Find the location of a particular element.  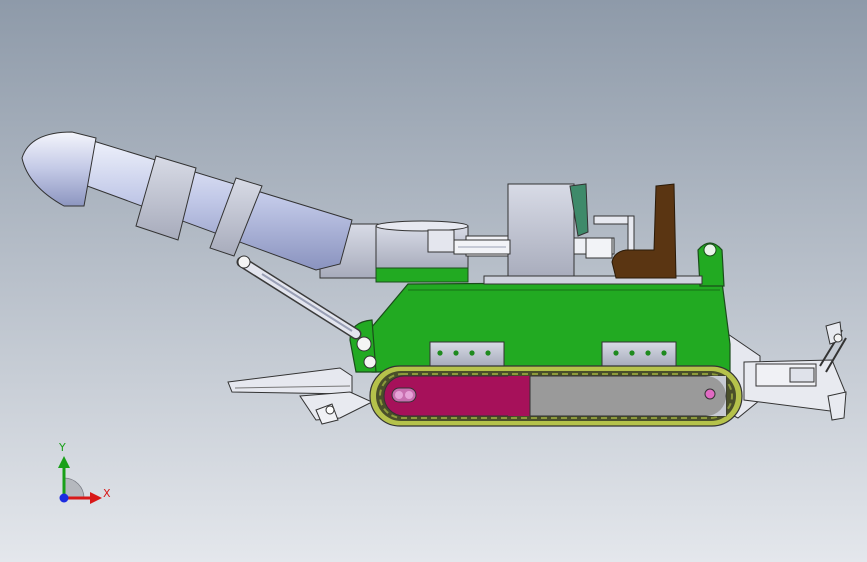

side-plate-rear is located at coordinates (639, 354).